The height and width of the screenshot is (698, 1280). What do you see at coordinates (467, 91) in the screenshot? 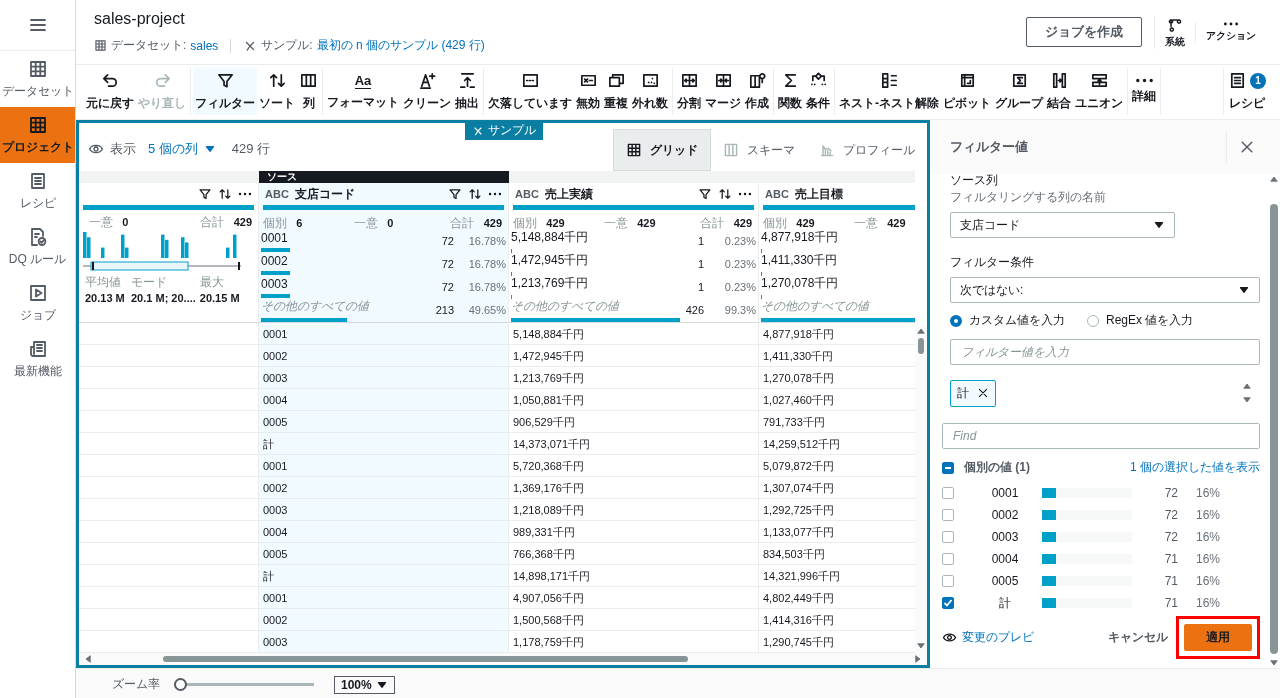
I see `toolbar-button: 抽出` at bounding box center [467, 91].